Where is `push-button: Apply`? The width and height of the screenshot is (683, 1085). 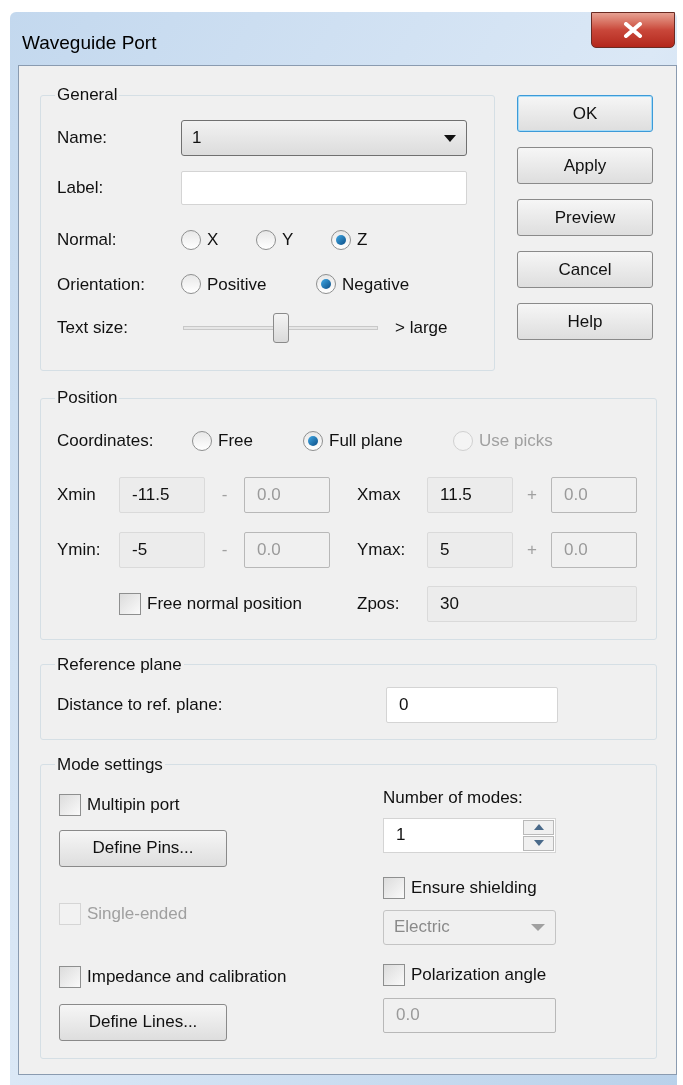
push-button: Apply is located at coordinates (585, 165).